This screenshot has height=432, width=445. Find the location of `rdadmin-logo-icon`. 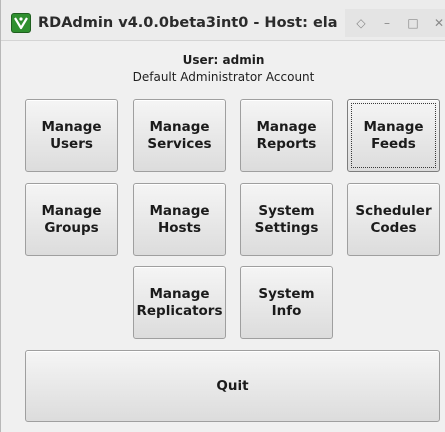

rdadmin-logo-icon is located at coordinates (21, 23).